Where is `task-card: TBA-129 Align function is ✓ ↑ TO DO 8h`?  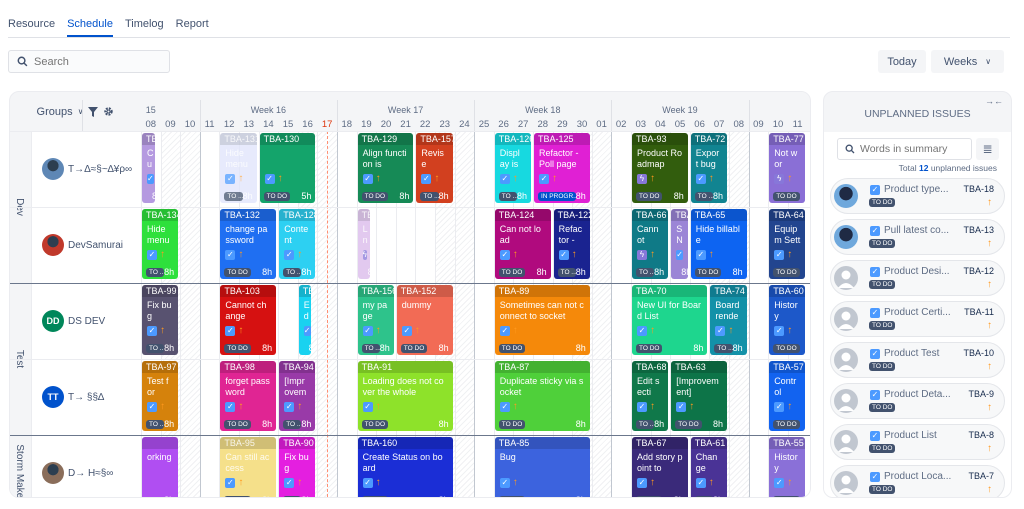
task-card: TBA-129 Align function is ✓ ↑ TO DO 8h is located at coordinates (385, 168).